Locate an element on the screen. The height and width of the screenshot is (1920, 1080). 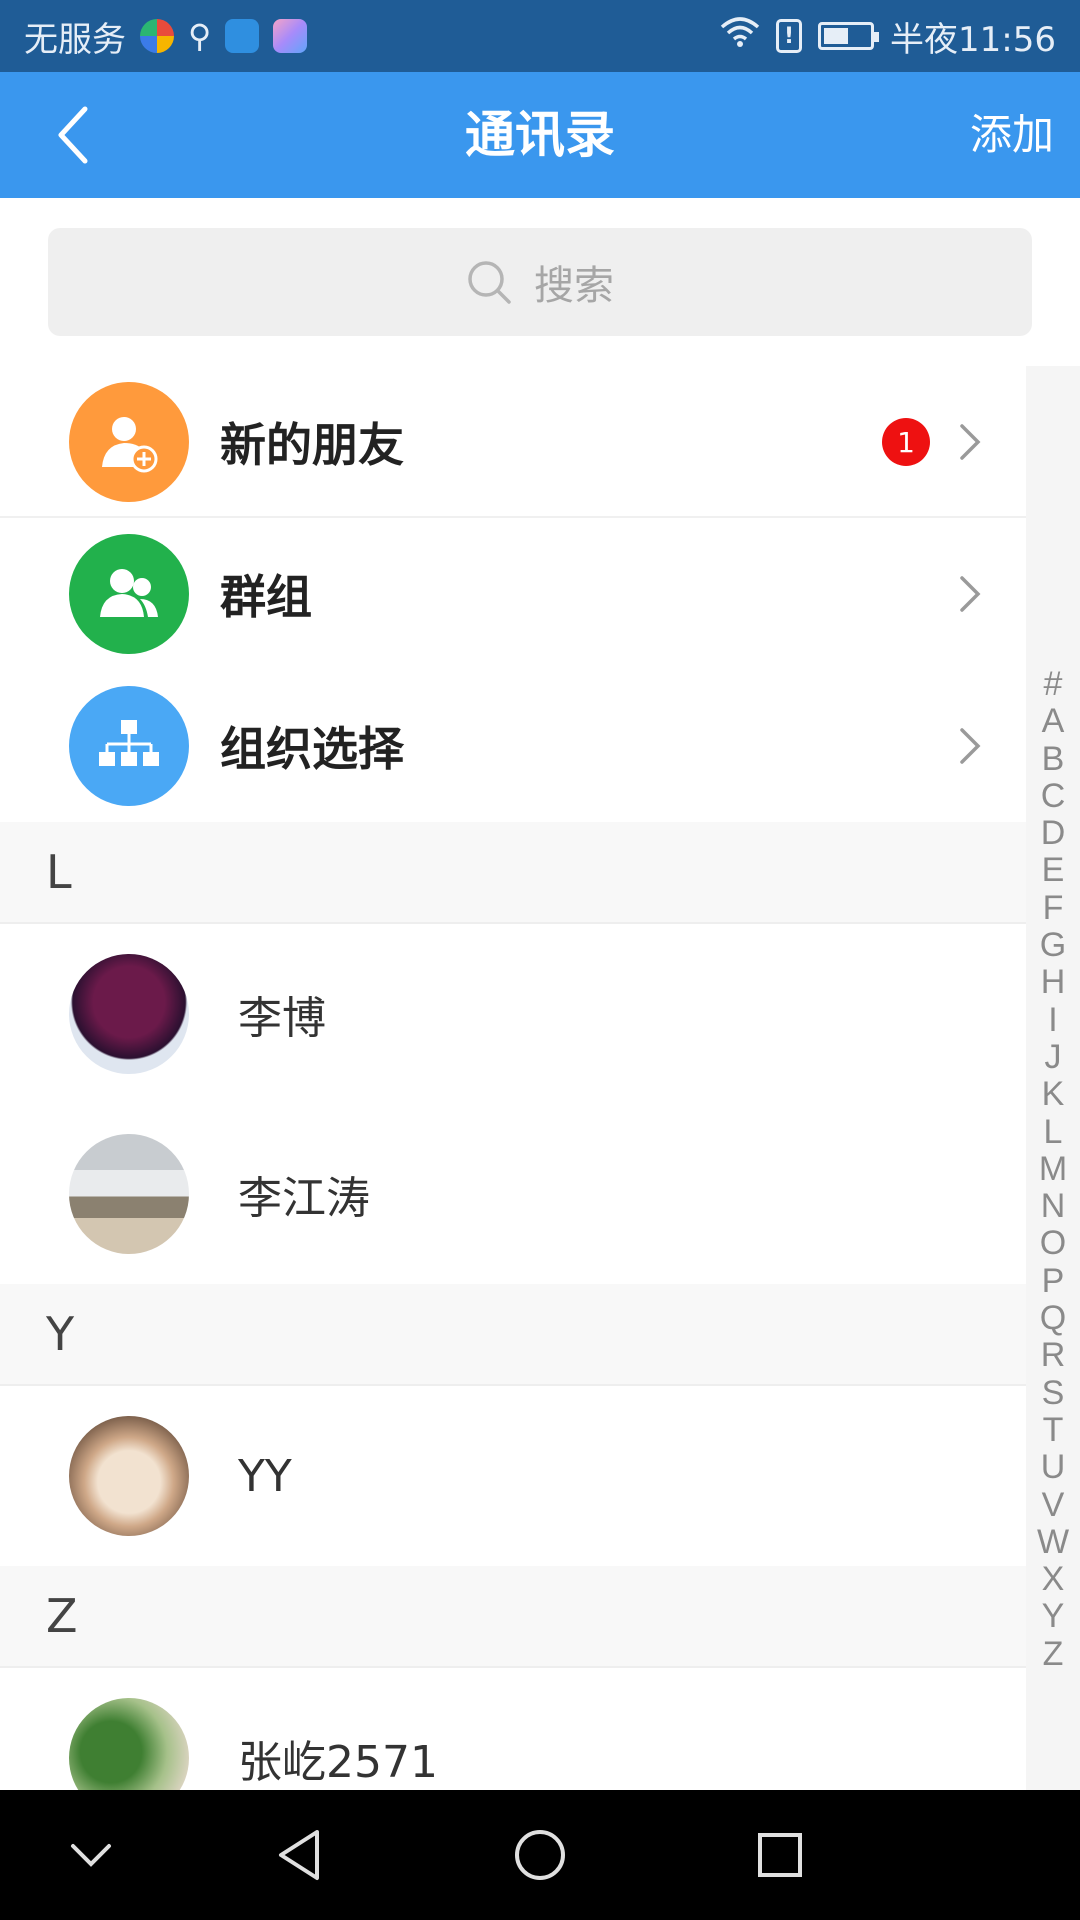
index-letter: L is located at coordinates (1053, 1132).